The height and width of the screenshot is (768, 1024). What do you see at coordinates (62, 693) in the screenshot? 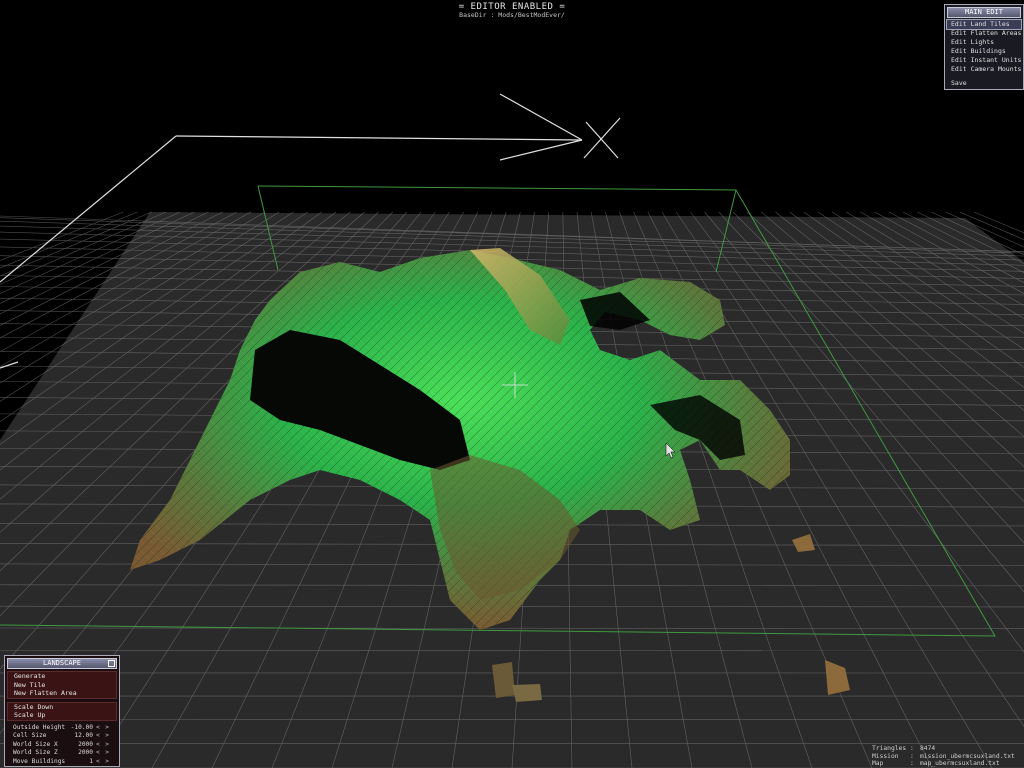
I see `new-flatten-area-button: New Flatten Area` at bounding box center [62, 693].